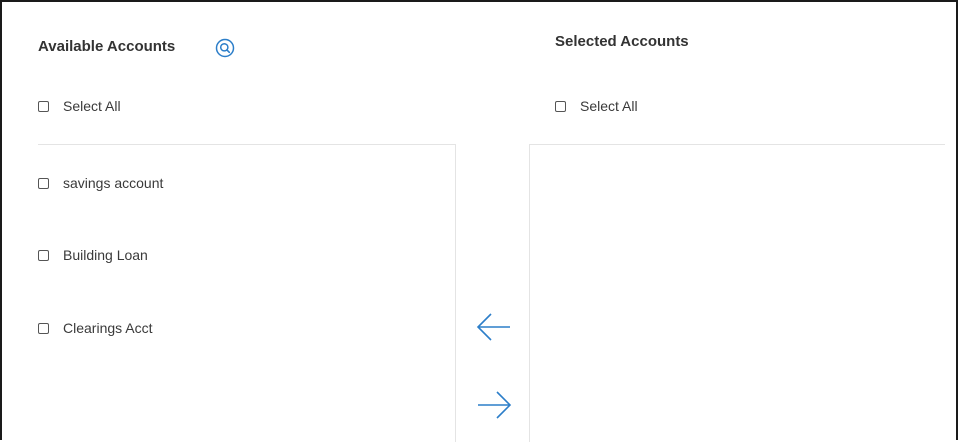 This screenshot has width=958, height=442. I want to click on list-item: Clearings Acct, so click(95, 328).